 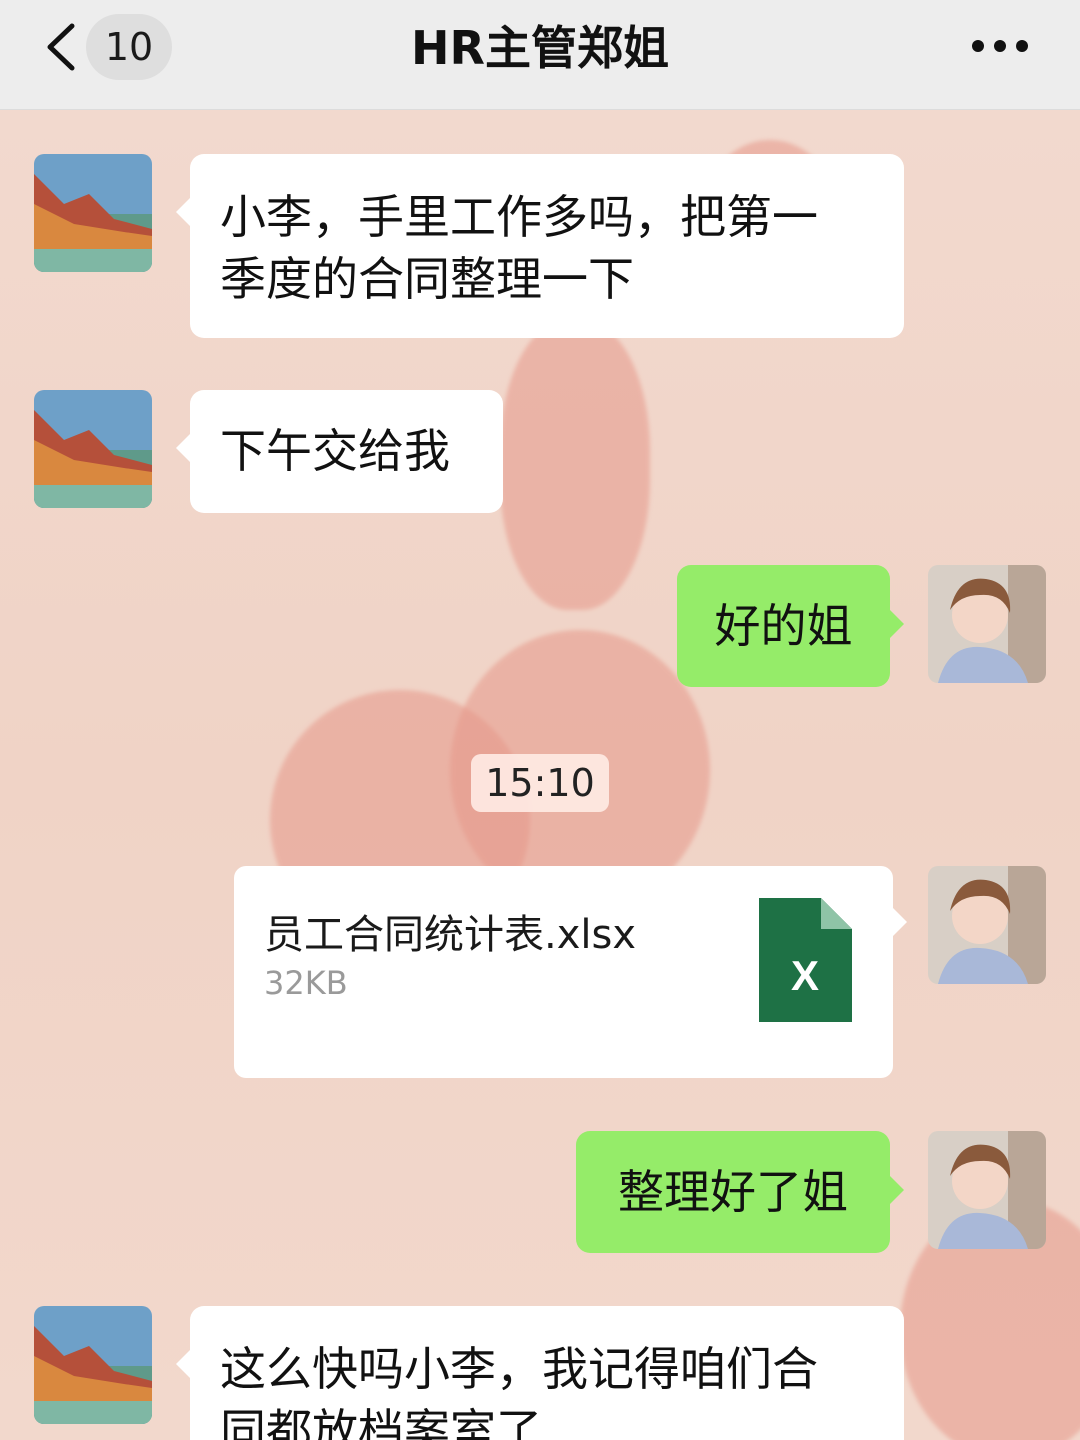 I want to click on message-bubble-sent: 整理好了姐, so click(x=733, y=1192).